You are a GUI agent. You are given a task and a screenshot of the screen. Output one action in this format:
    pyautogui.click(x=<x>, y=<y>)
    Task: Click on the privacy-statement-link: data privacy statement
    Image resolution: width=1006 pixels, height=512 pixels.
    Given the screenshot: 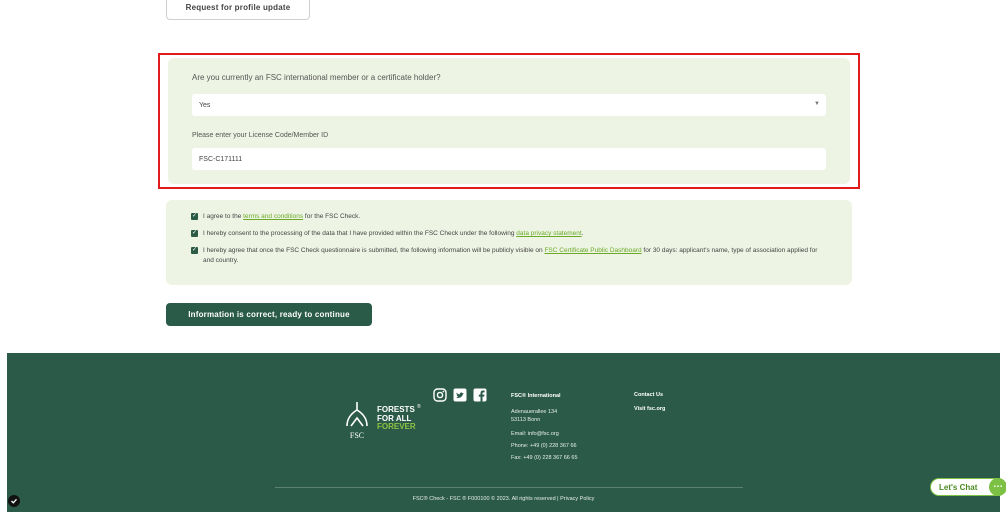 What is the action you would take?
    pyautogui.click(x=548, y=233)
    